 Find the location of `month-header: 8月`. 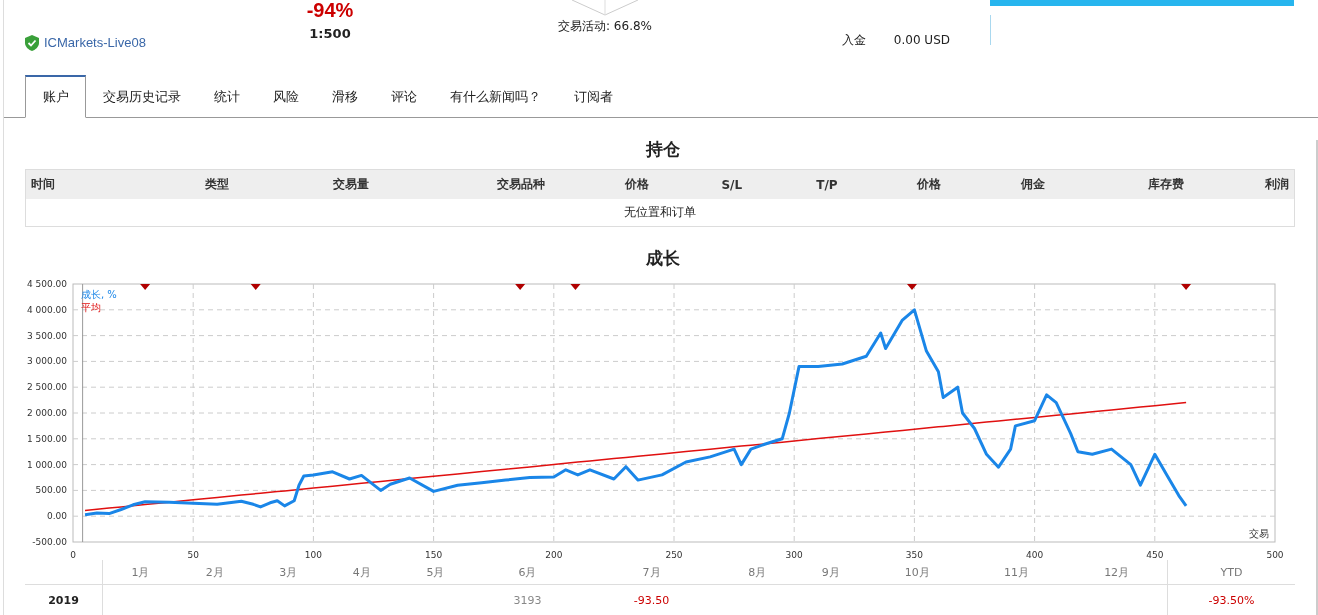

month-header: 8月 is located at coordinates (757, 572).